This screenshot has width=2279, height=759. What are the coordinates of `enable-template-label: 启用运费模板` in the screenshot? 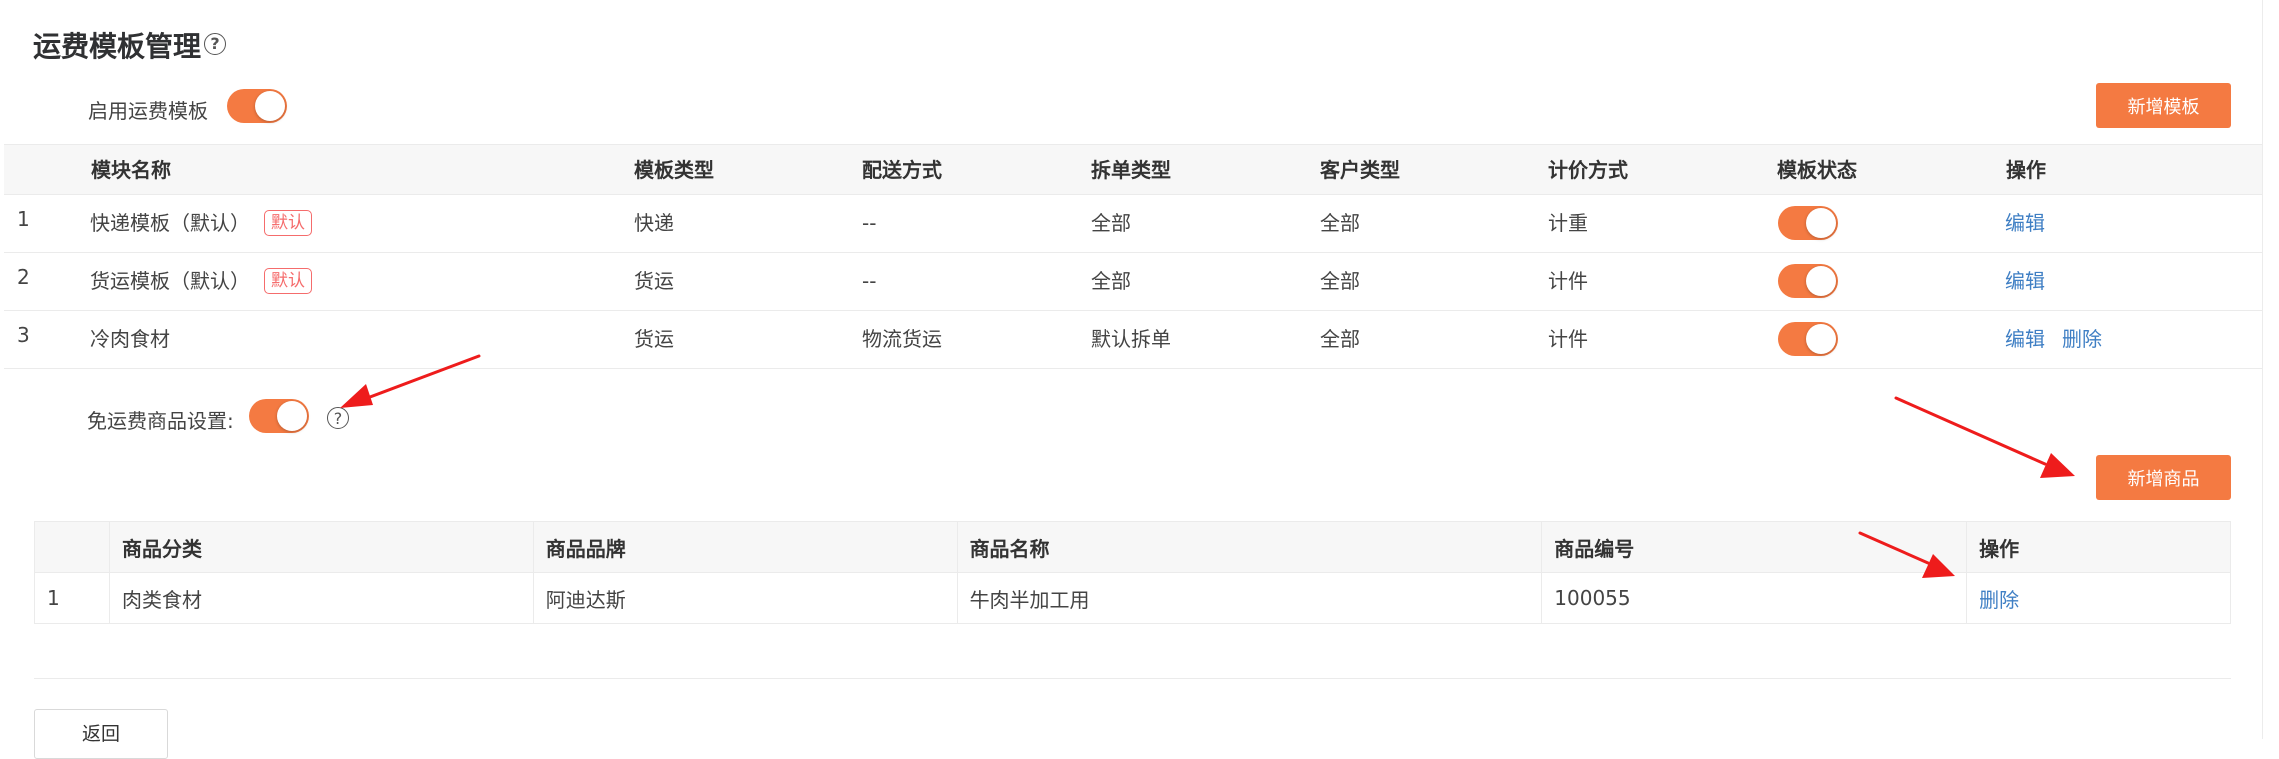 It's located at (148, 111).